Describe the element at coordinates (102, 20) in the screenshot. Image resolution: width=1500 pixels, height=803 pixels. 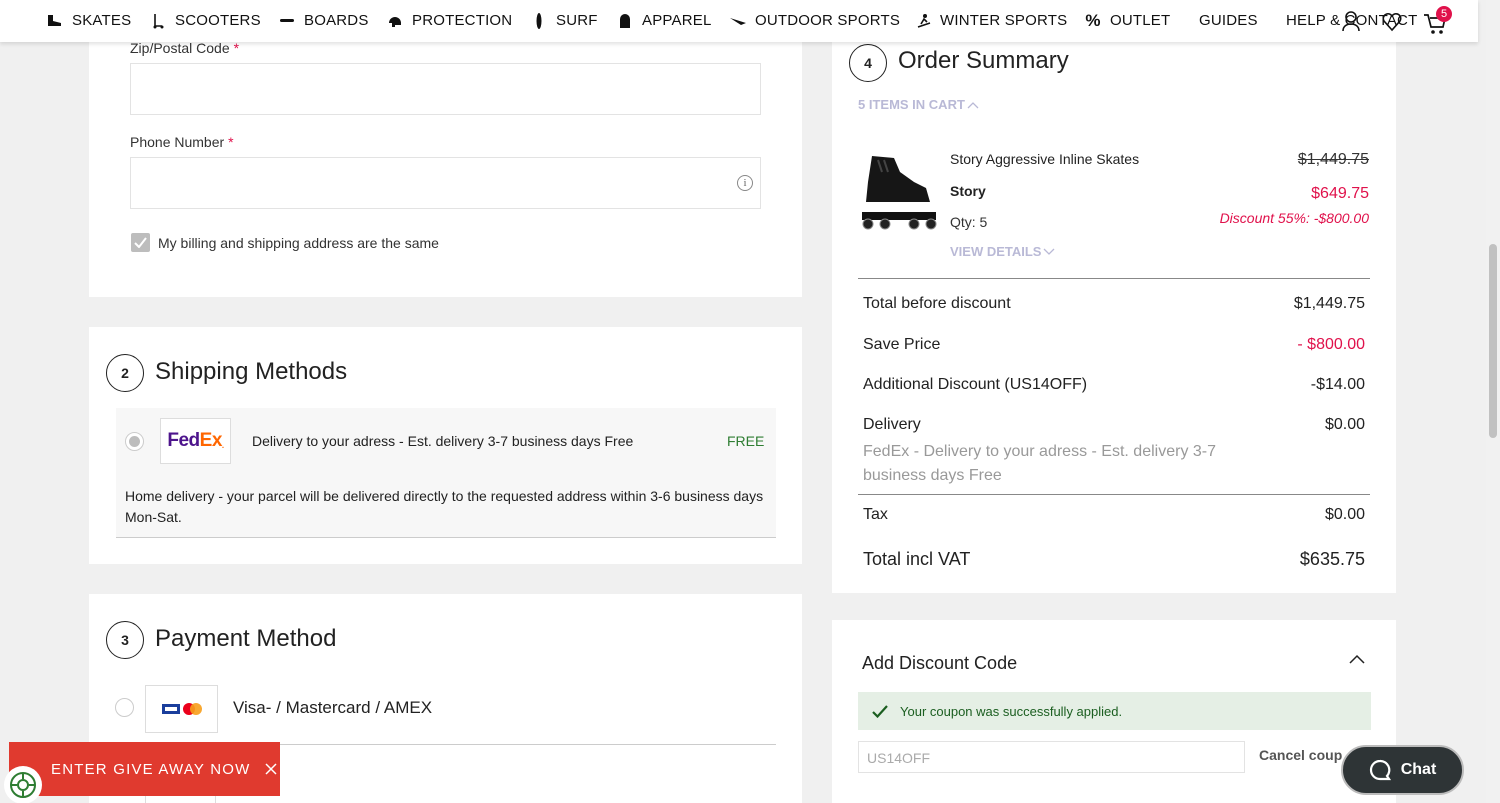
I see `nav-label: SKATES` at that location.